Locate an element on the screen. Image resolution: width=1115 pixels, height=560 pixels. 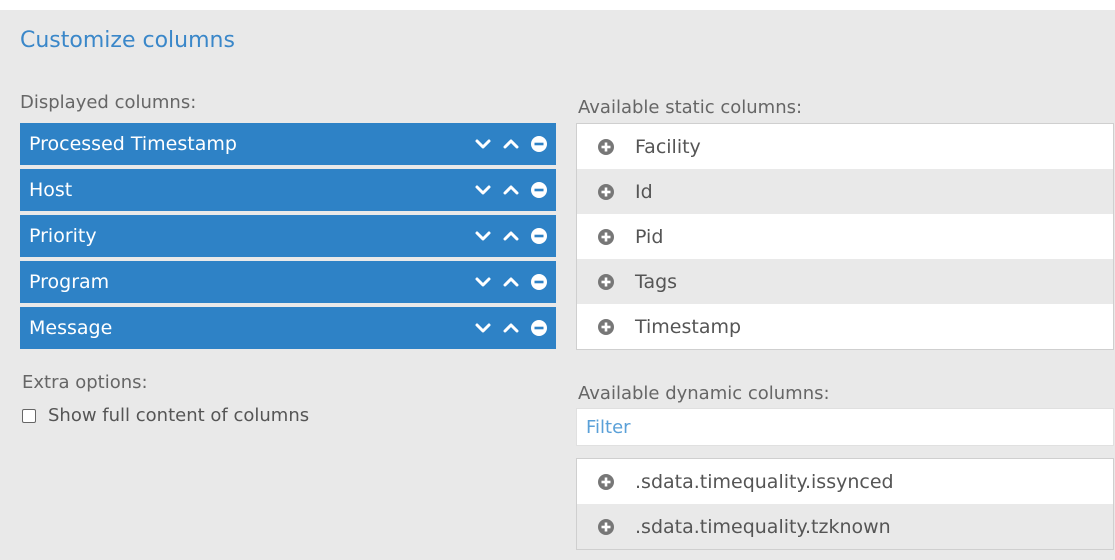
available-dynamic-columns-label: Available dynamic columns: is located at coordinates (704, 393).